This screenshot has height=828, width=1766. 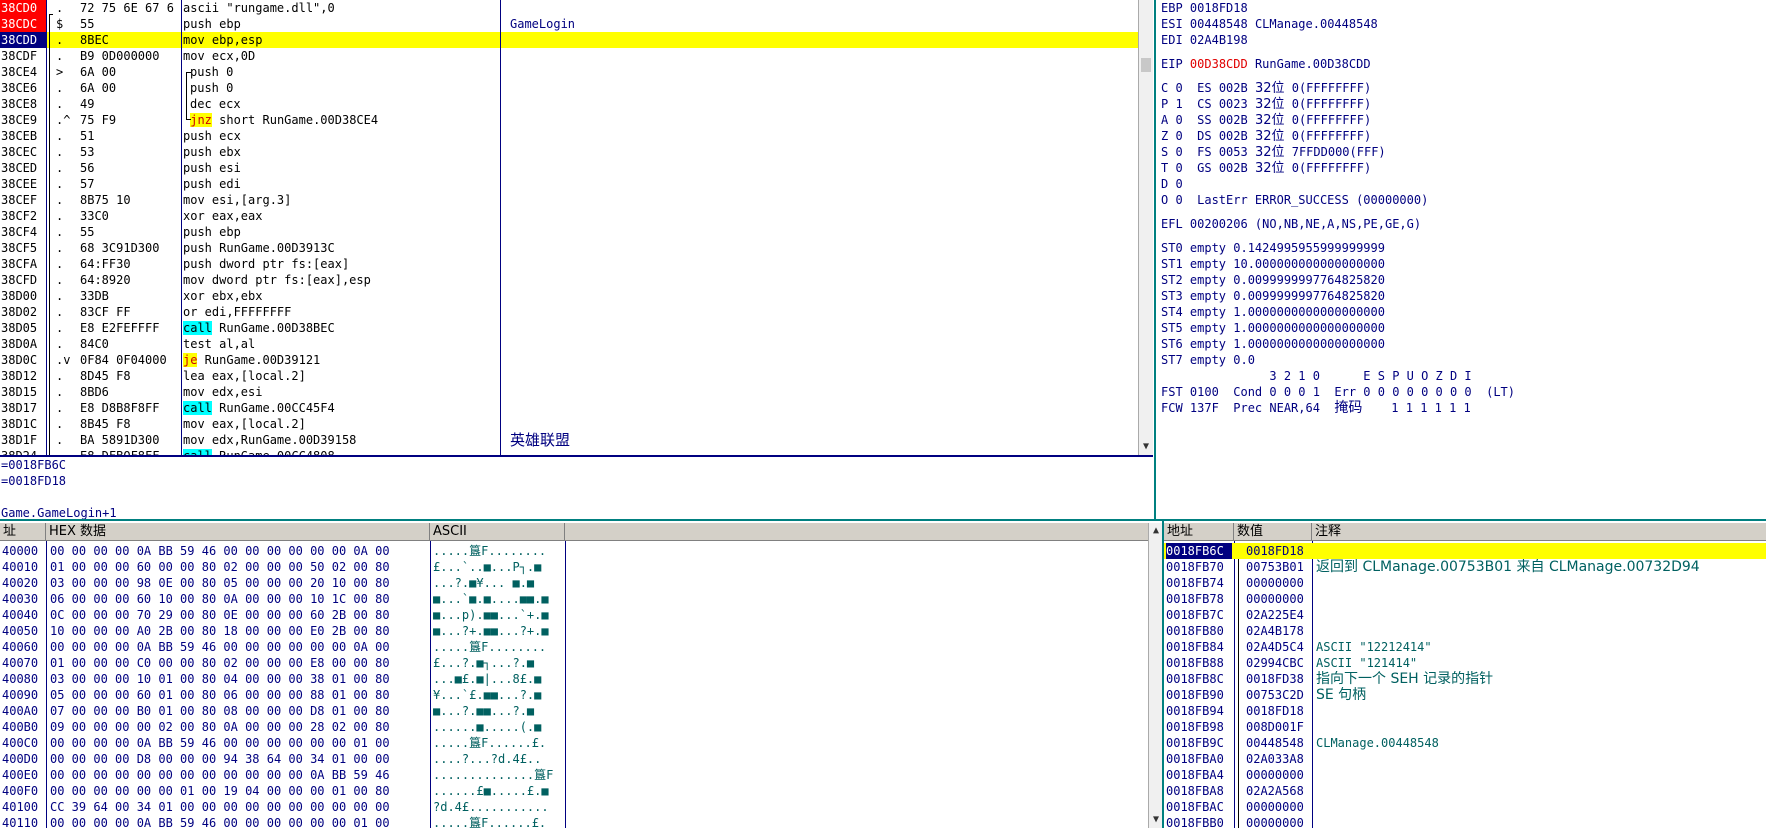 What do you see at coordinates (1279, 743) in the screenshot?
I see `stack-value: 00448548` at bounding box center [1279, 743].